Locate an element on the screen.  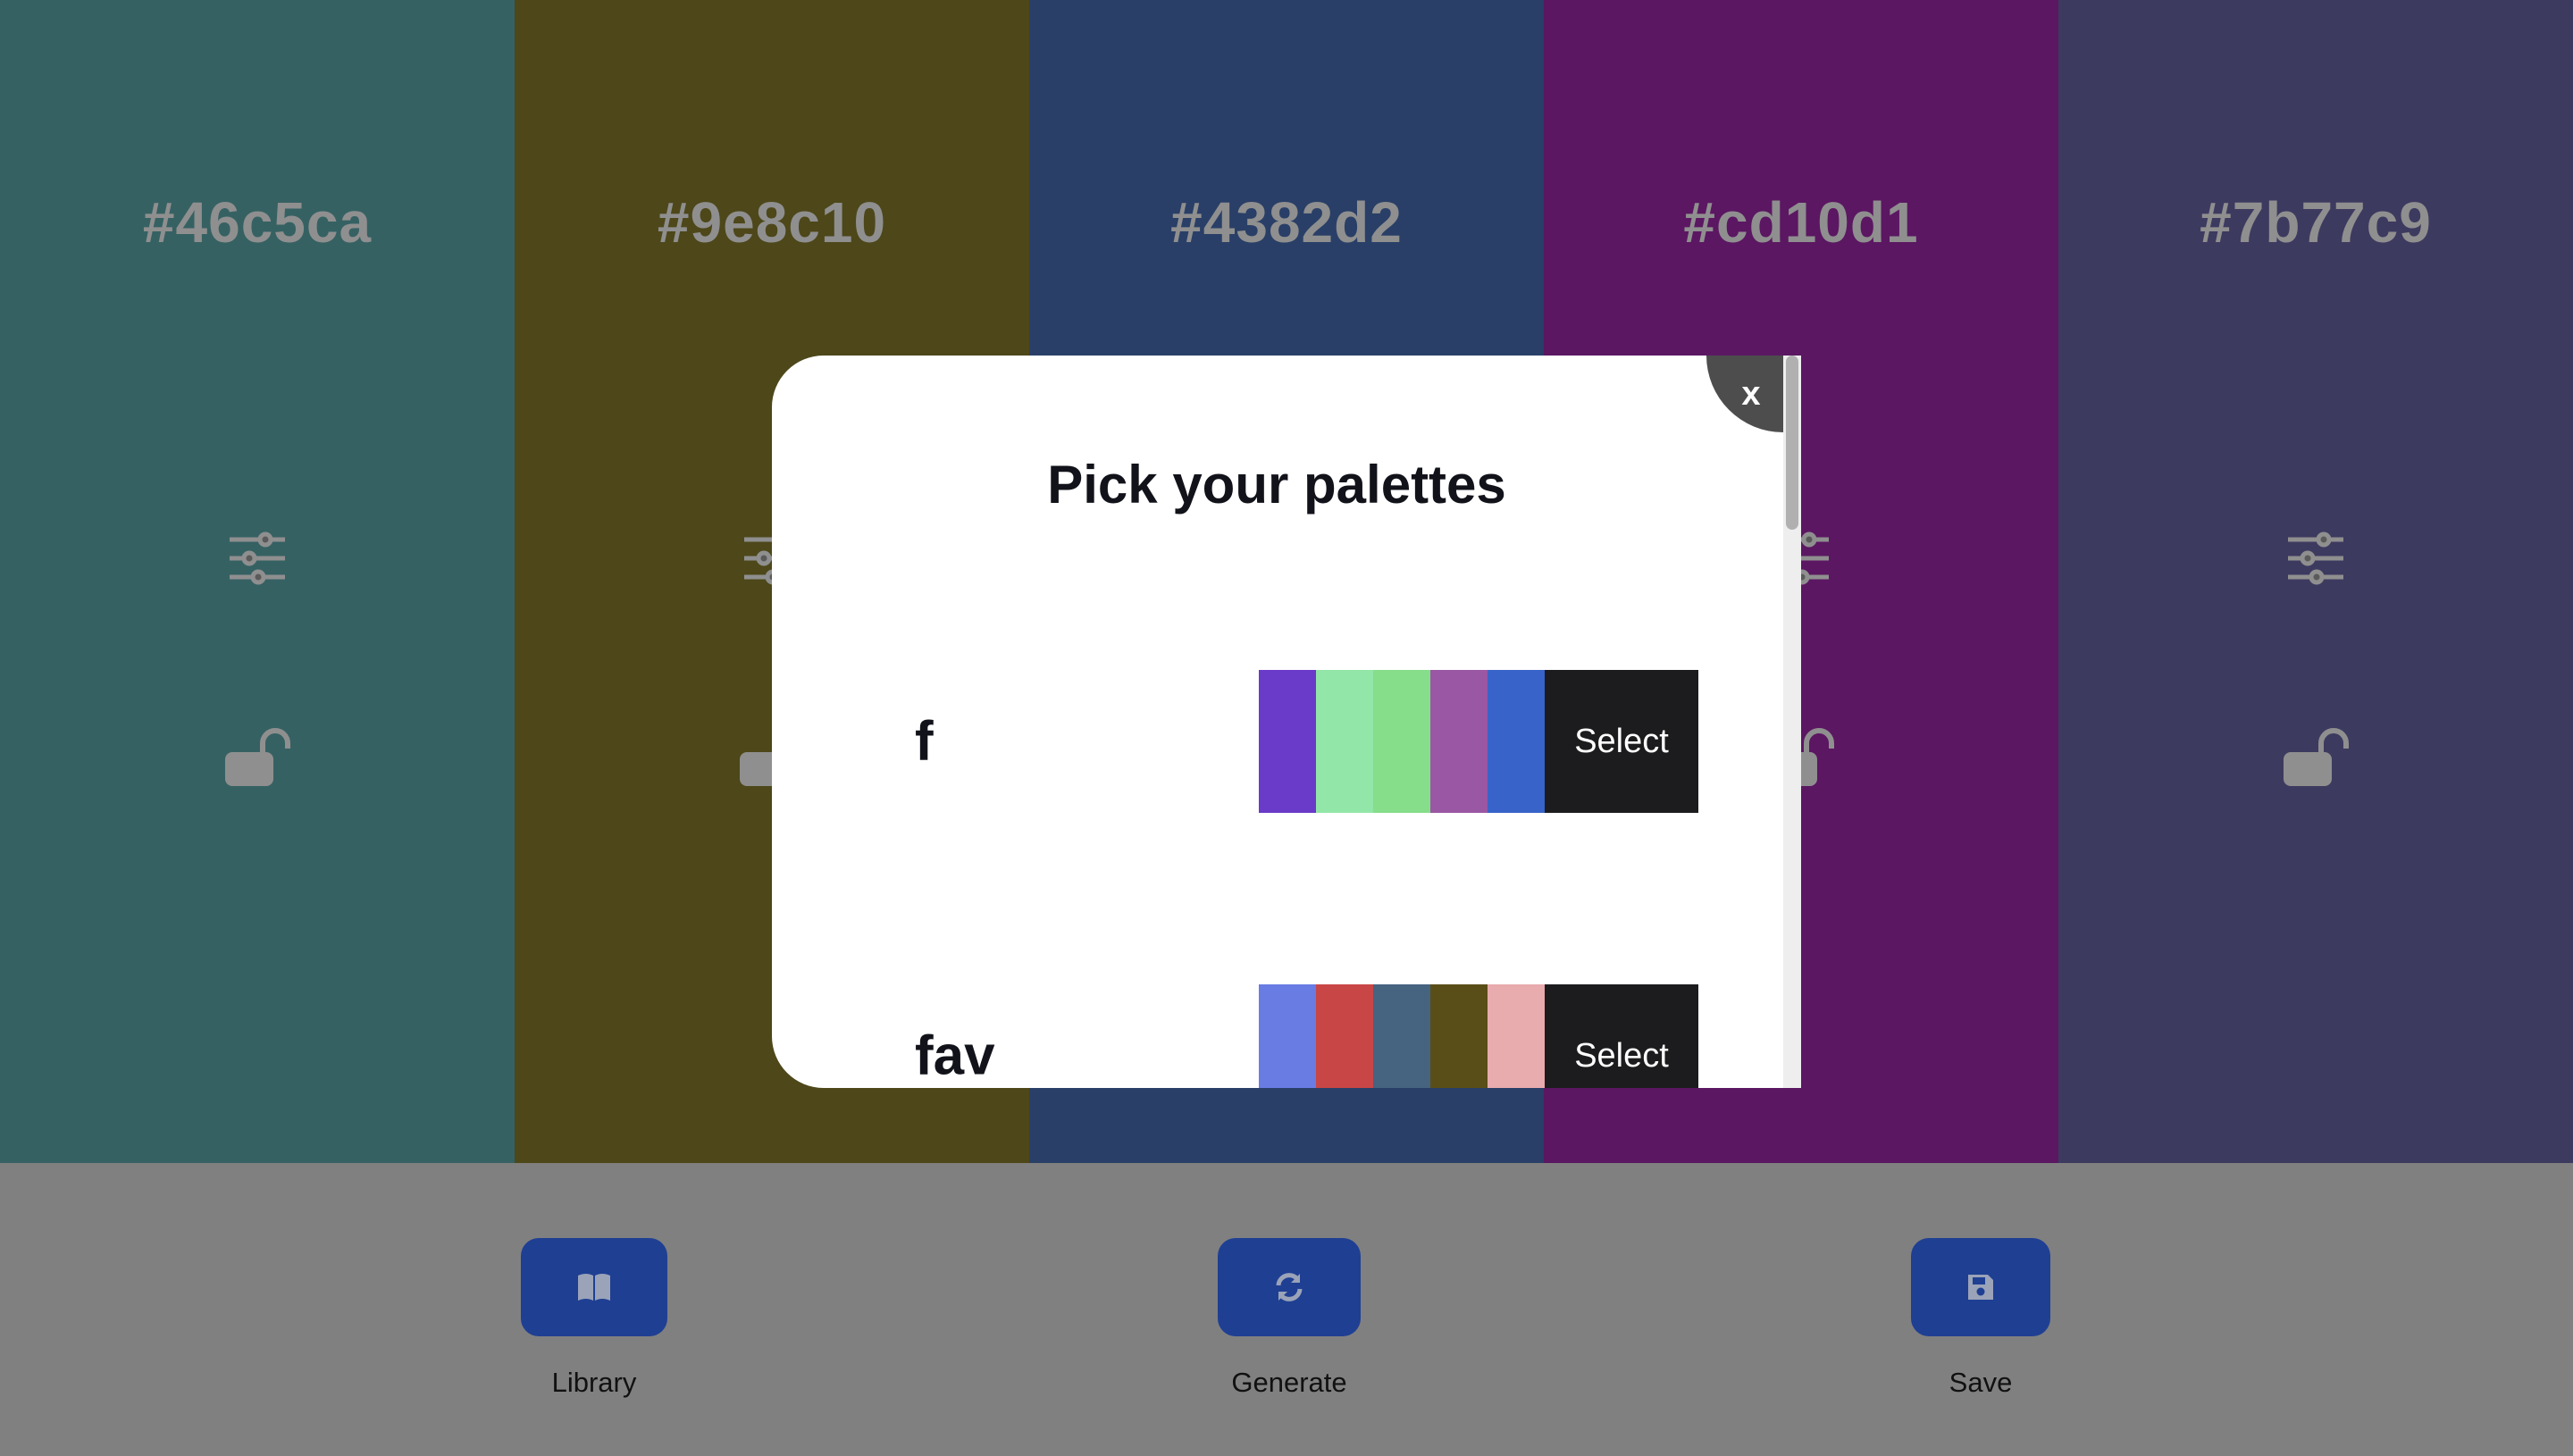
hex-label-3: #4382d2 is located at coordinates (1286, 222).